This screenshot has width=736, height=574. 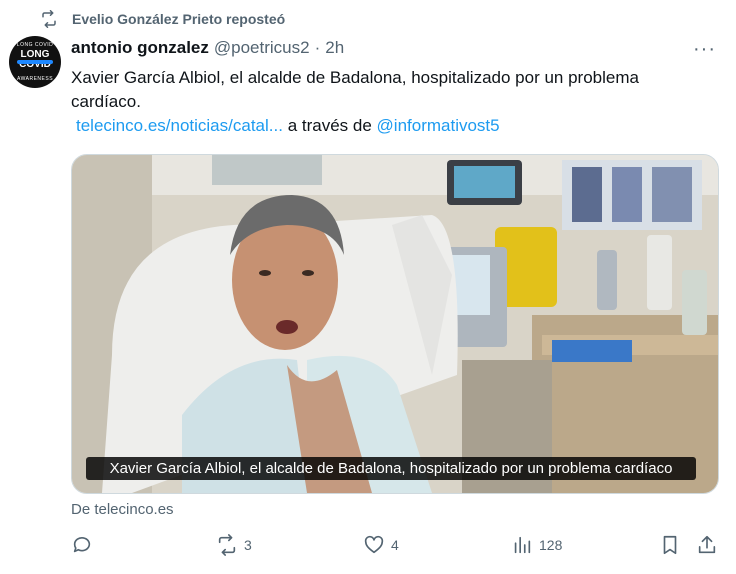 What do you see at coordinates (551, 545) in the screenshot?
I see `views-count: 128` at bounding box center [551, 545].